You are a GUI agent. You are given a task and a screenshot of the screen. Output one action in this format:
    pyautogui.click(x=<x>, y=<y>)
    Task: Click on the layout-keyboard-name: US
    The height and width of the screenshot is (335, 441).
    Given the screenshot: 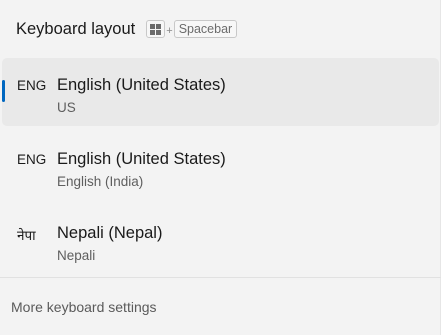 What is the action you would take?
    pyautogui.click(x=66, y=107)
    